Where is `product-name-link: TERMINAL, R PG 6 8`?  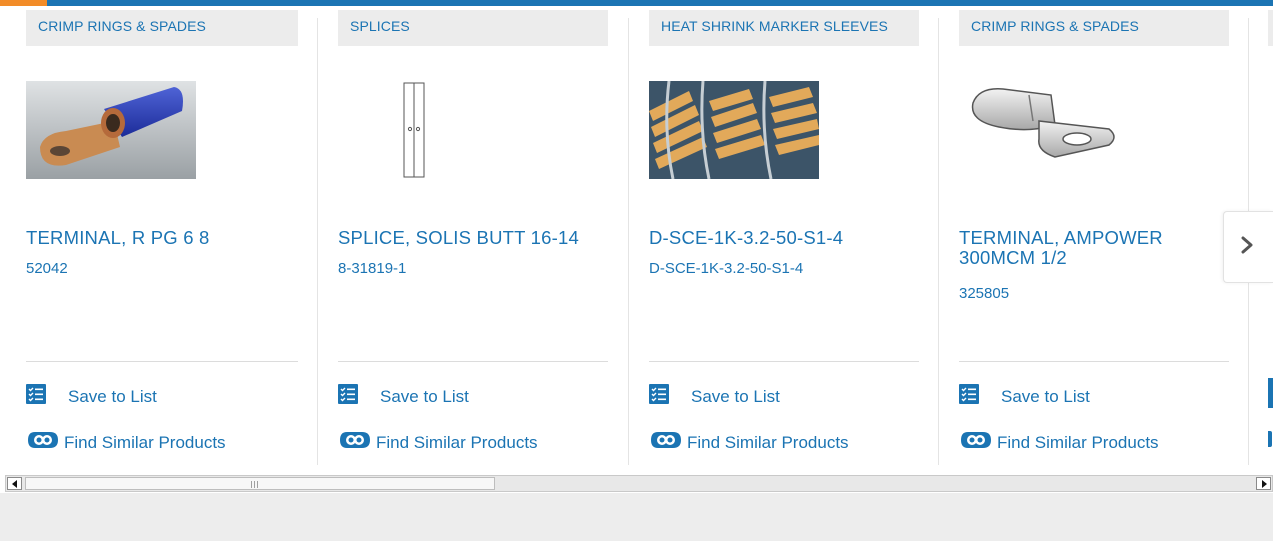 product-name-link: TERMINAL, R PG 6 8 is located at coordinates (156, 238).